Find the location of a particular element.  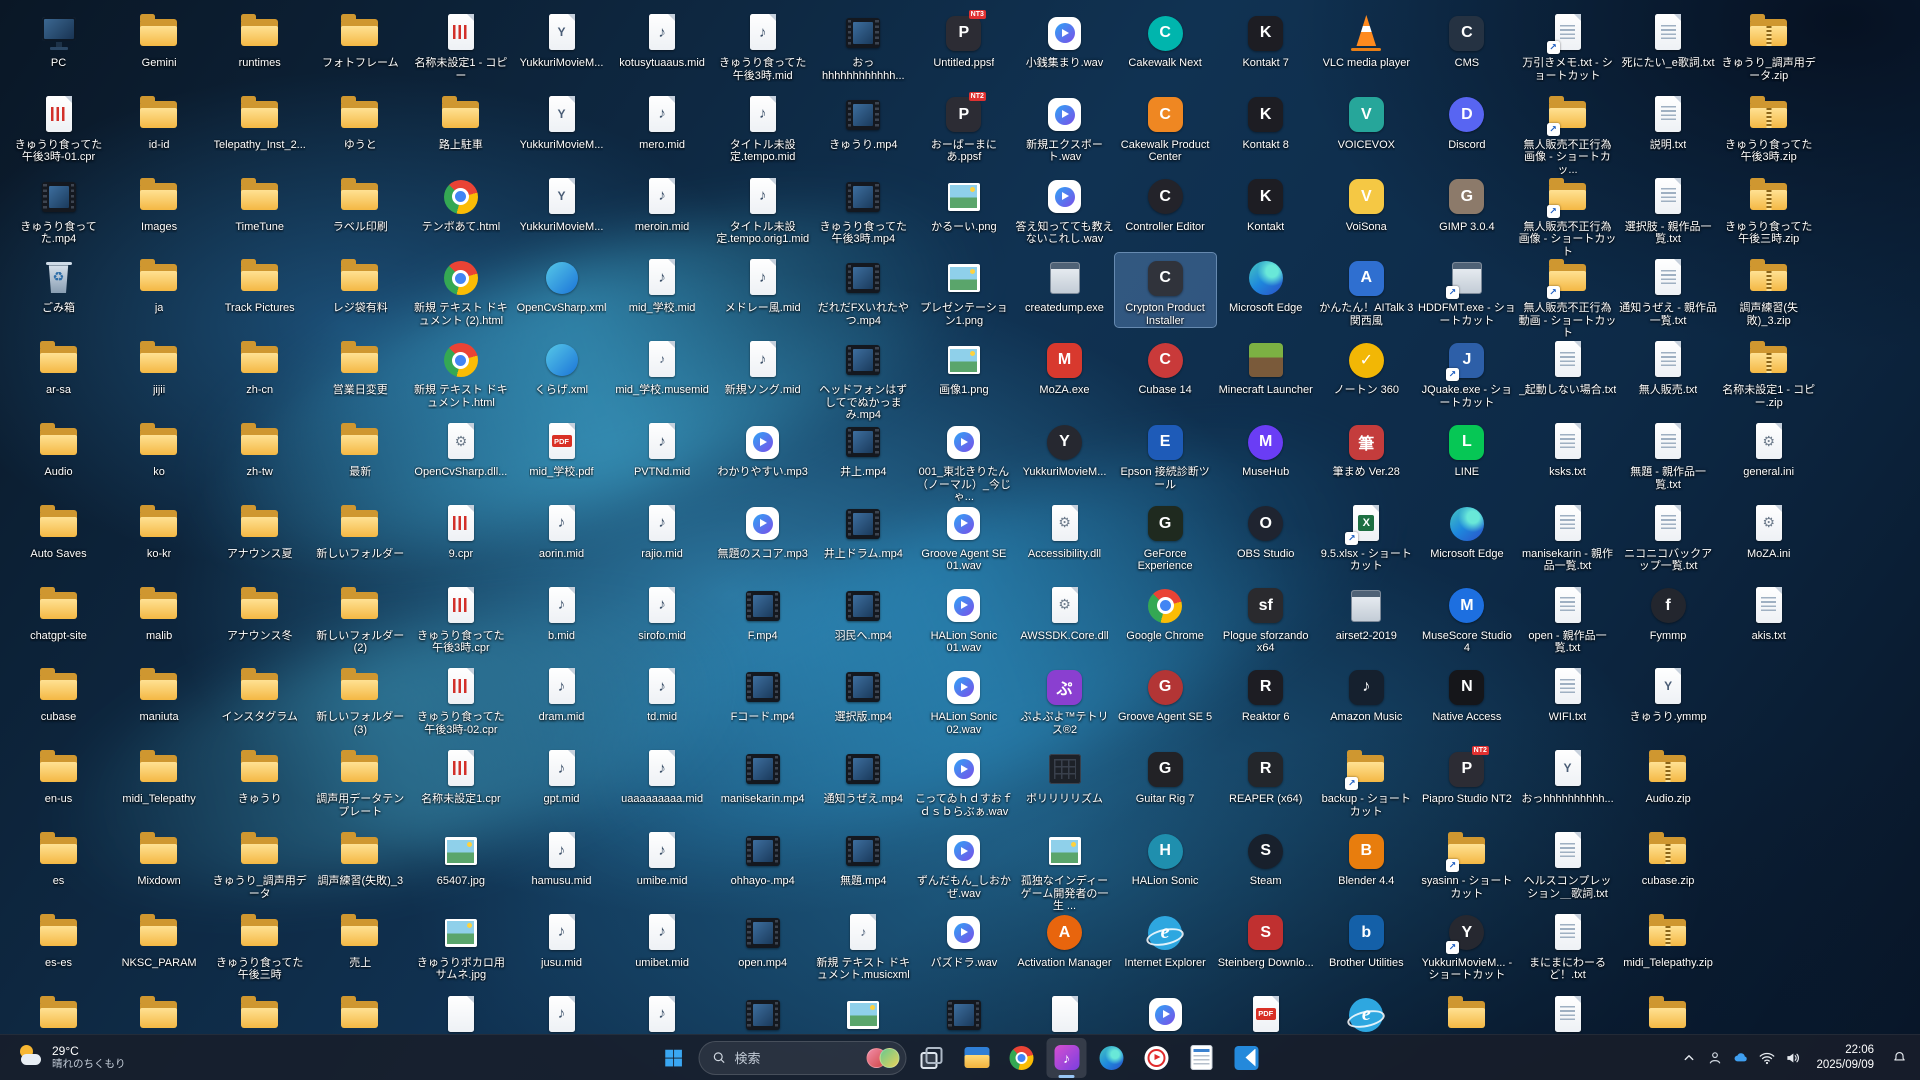

desktop-icon: アナウンス夏 is located at coordinates (259, 530).